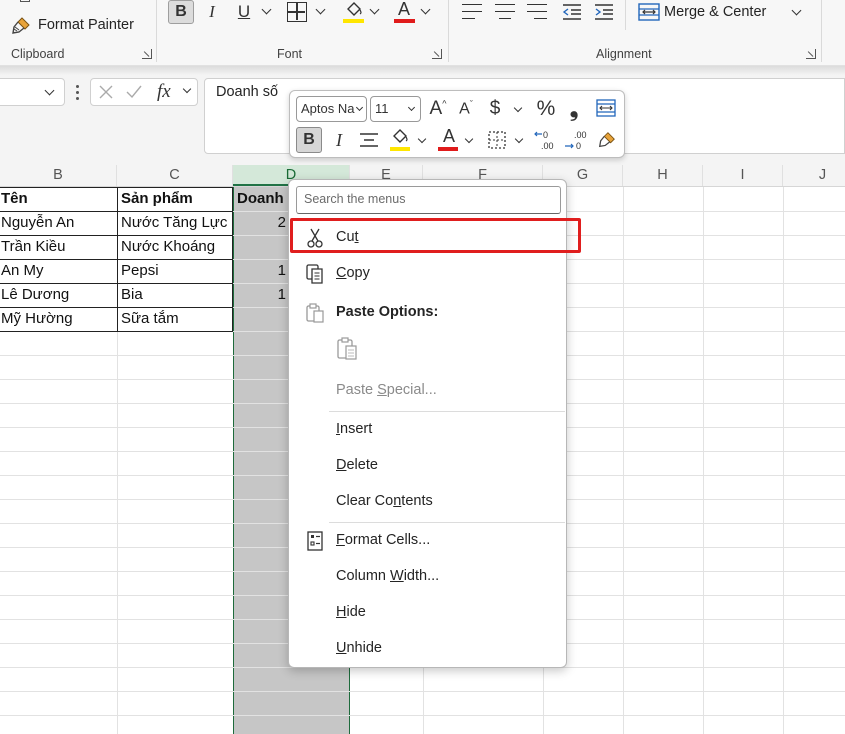 The width and height of the screenshot is (845, 734). Describe the element at coordinates (339, 140) in the screenshot. I see `italic-button-mini: I` at that location.